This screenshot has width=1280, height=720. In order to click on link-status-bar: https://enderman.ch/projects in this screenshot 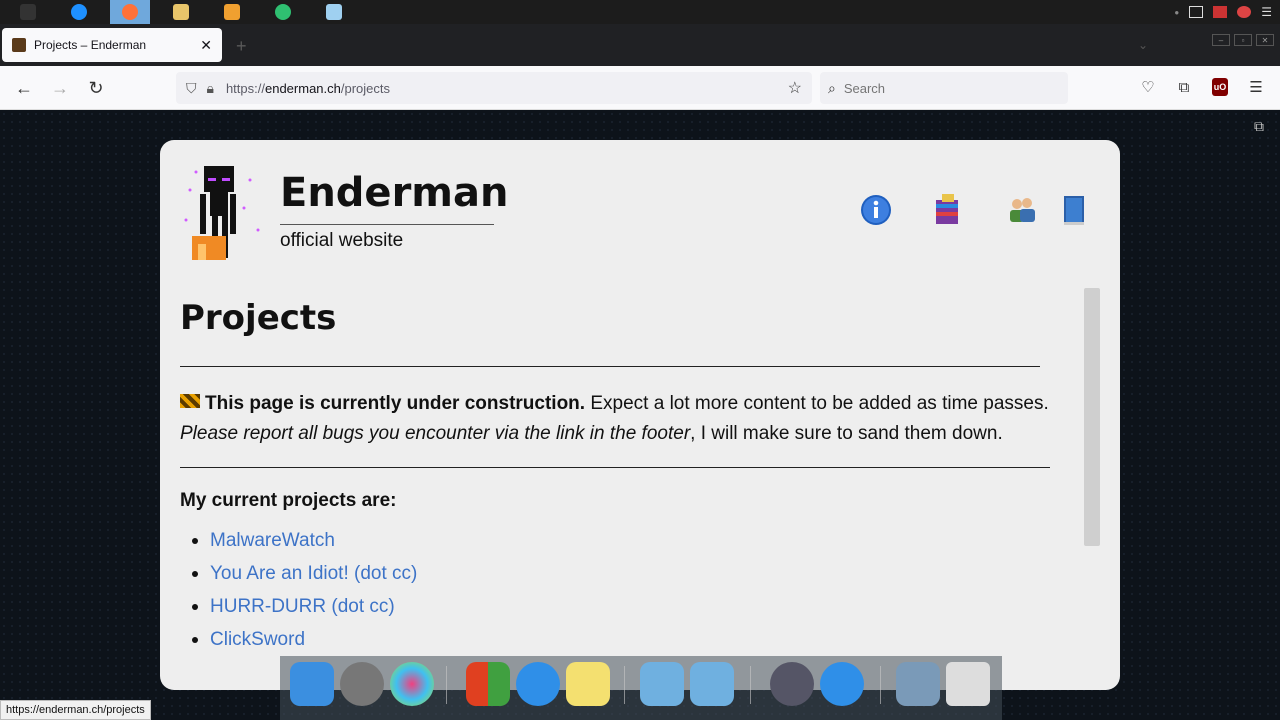, I will do `click(75, 710)`.